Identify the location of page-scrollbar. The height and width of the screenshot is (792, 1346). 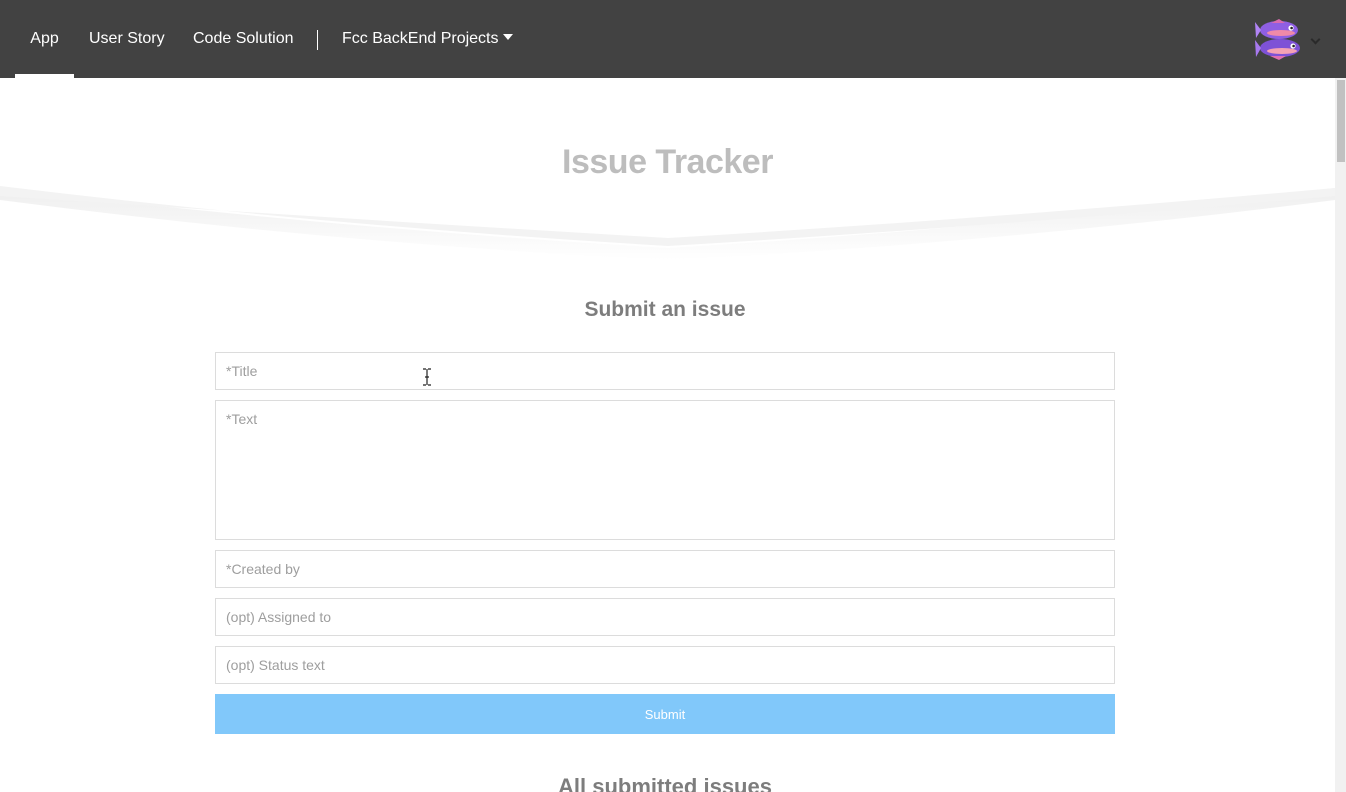
(1340, 435).